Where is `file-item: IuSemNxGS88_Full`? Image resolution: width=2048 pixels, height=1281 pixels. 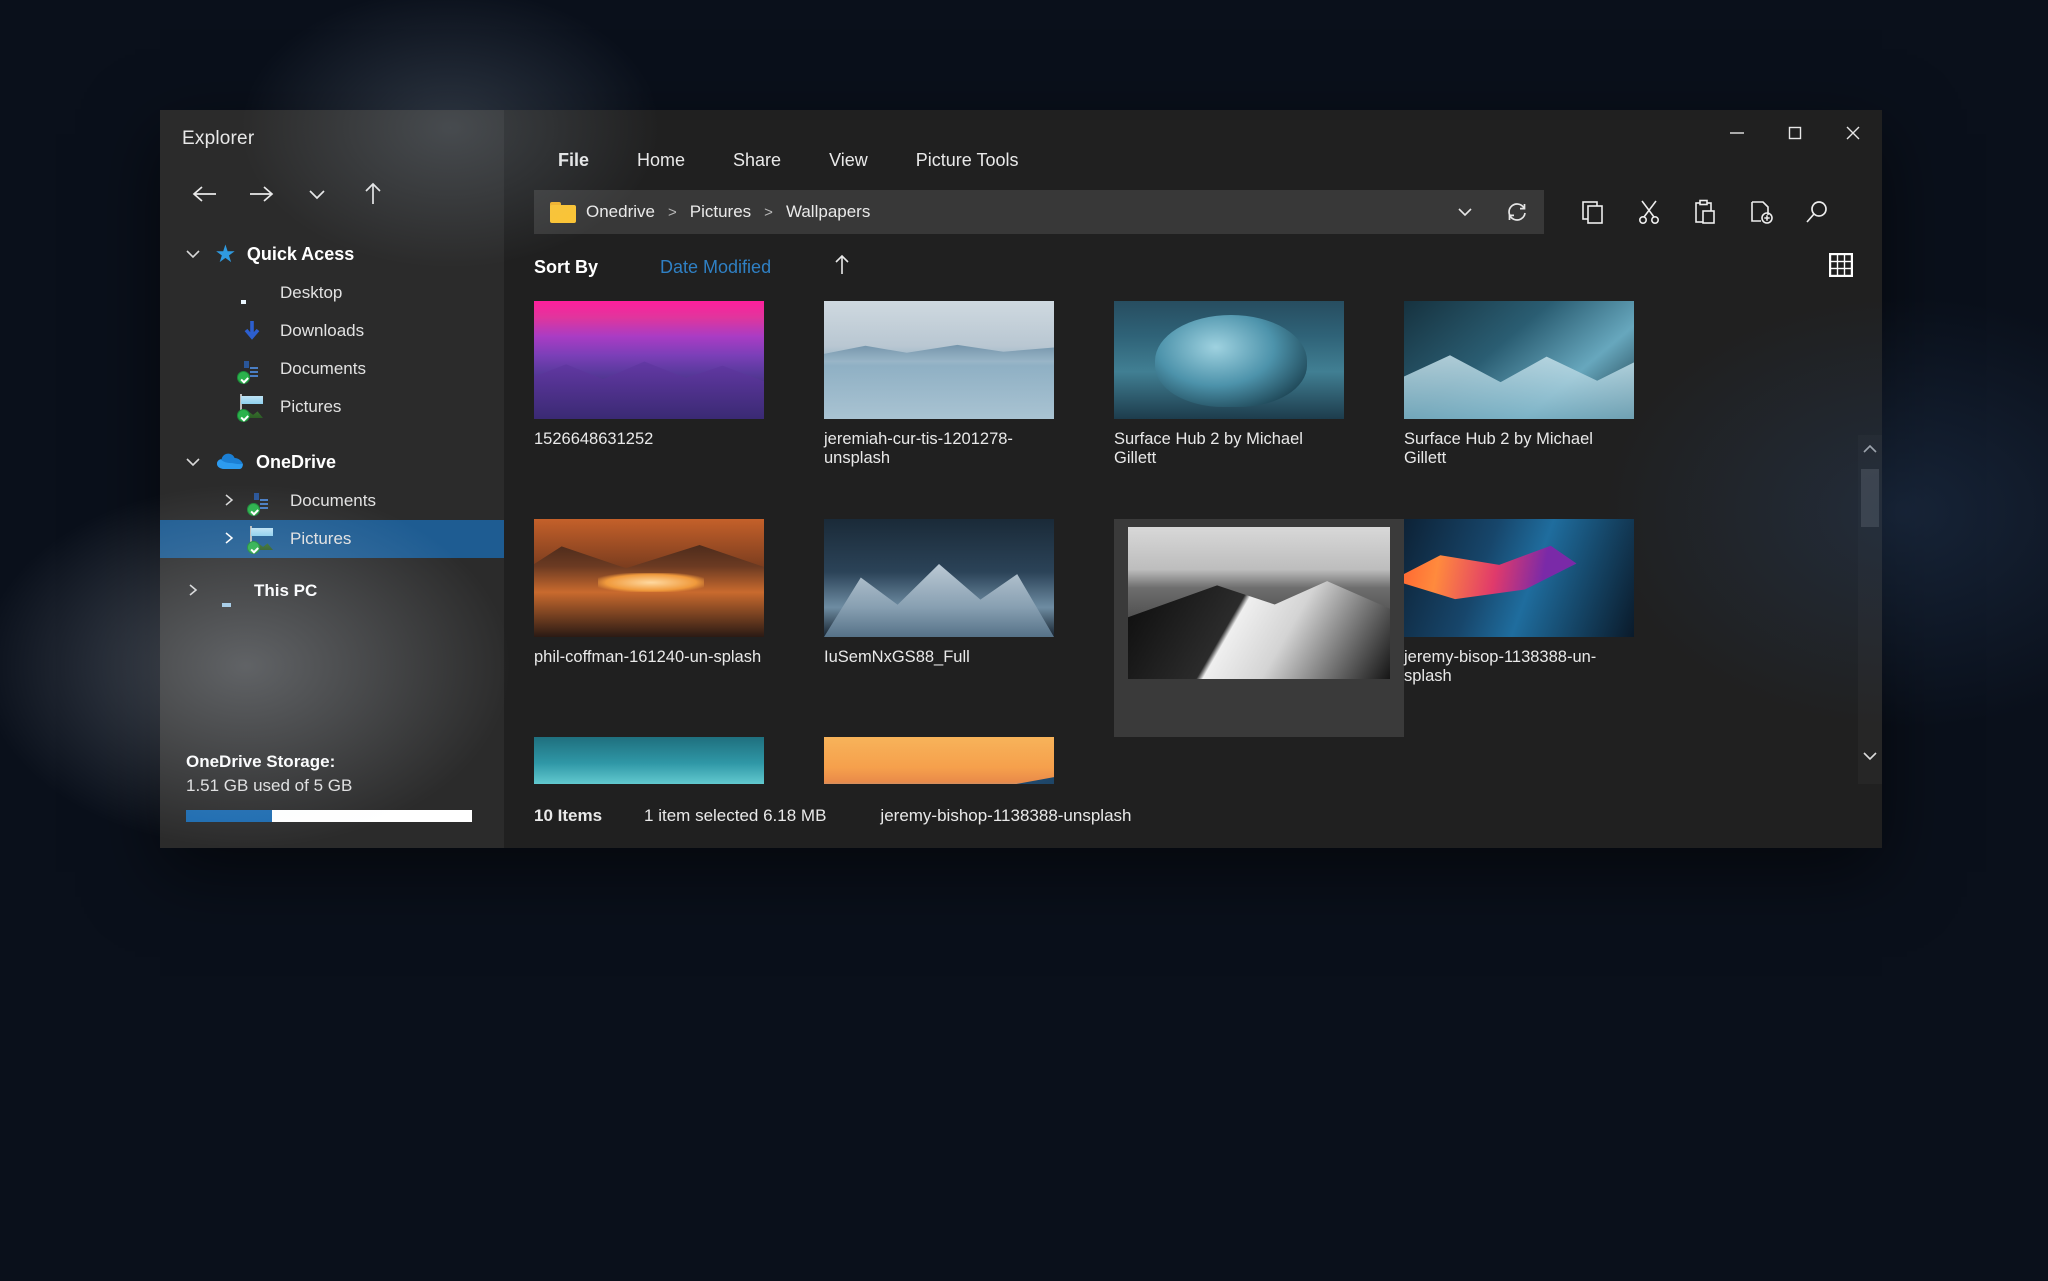 file-item: IuSemNxGS88_Full is located at coordinates (969, 628).